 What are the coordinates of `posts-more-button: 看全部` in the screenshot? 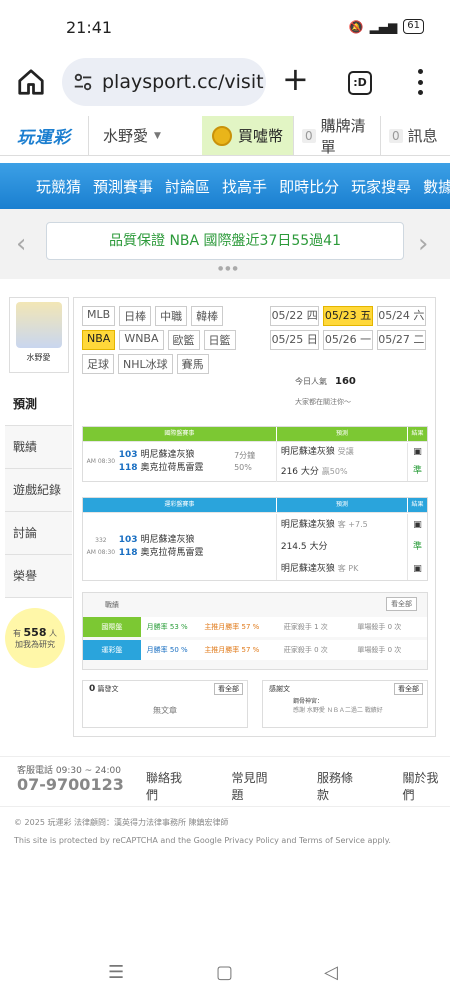 It's located at (228, 689).